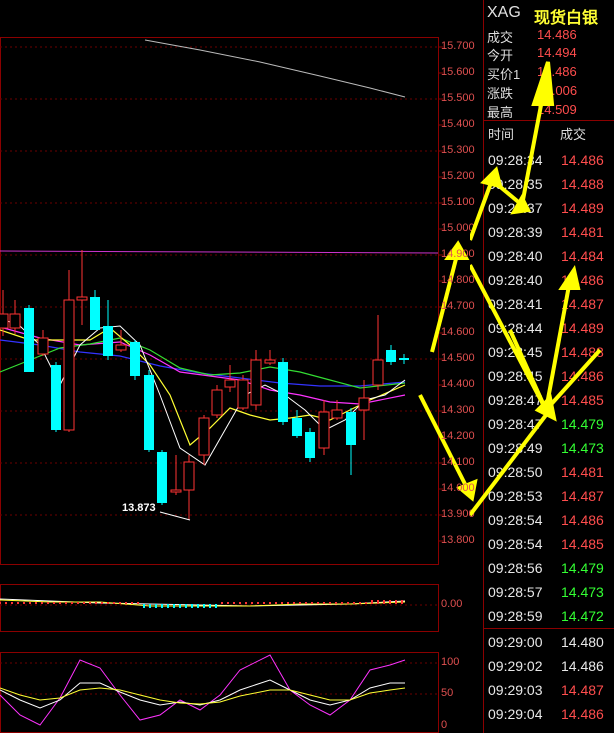  I want to click on ma-long-line, so click(275, 68).